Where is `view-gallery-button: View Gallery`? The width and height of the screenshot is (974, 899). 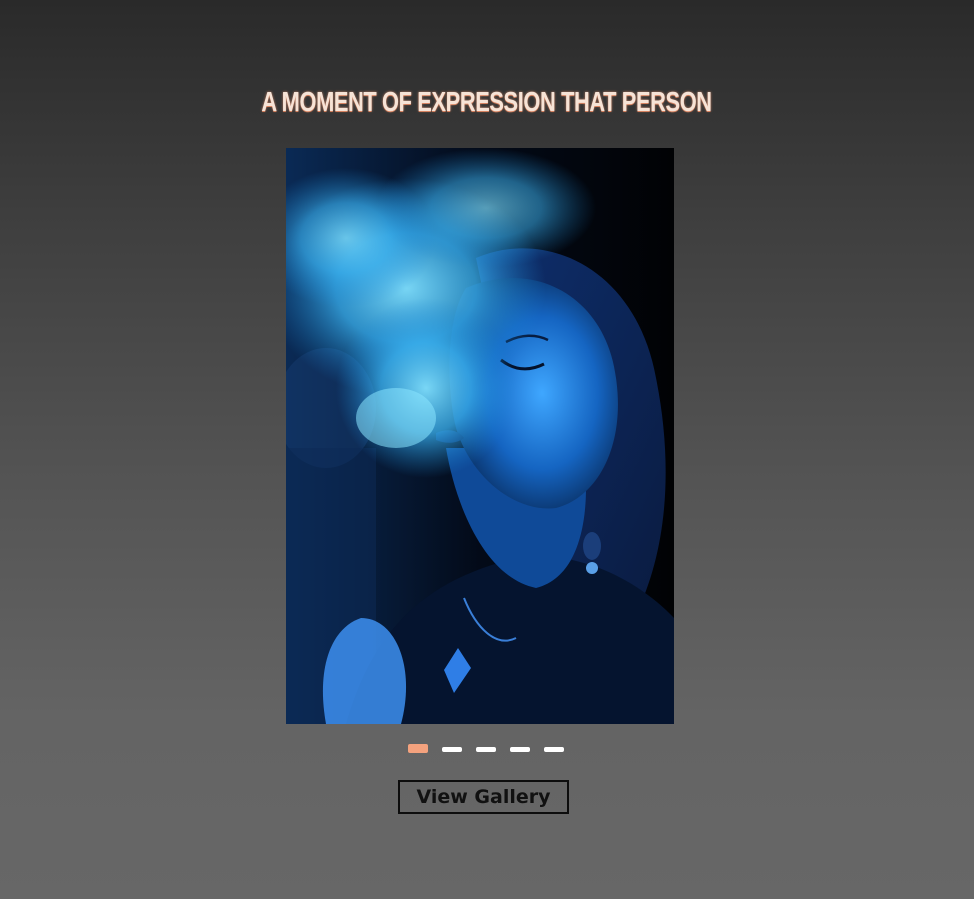 view-gallery-button: View Gallery is located at coordinates (483, 797).